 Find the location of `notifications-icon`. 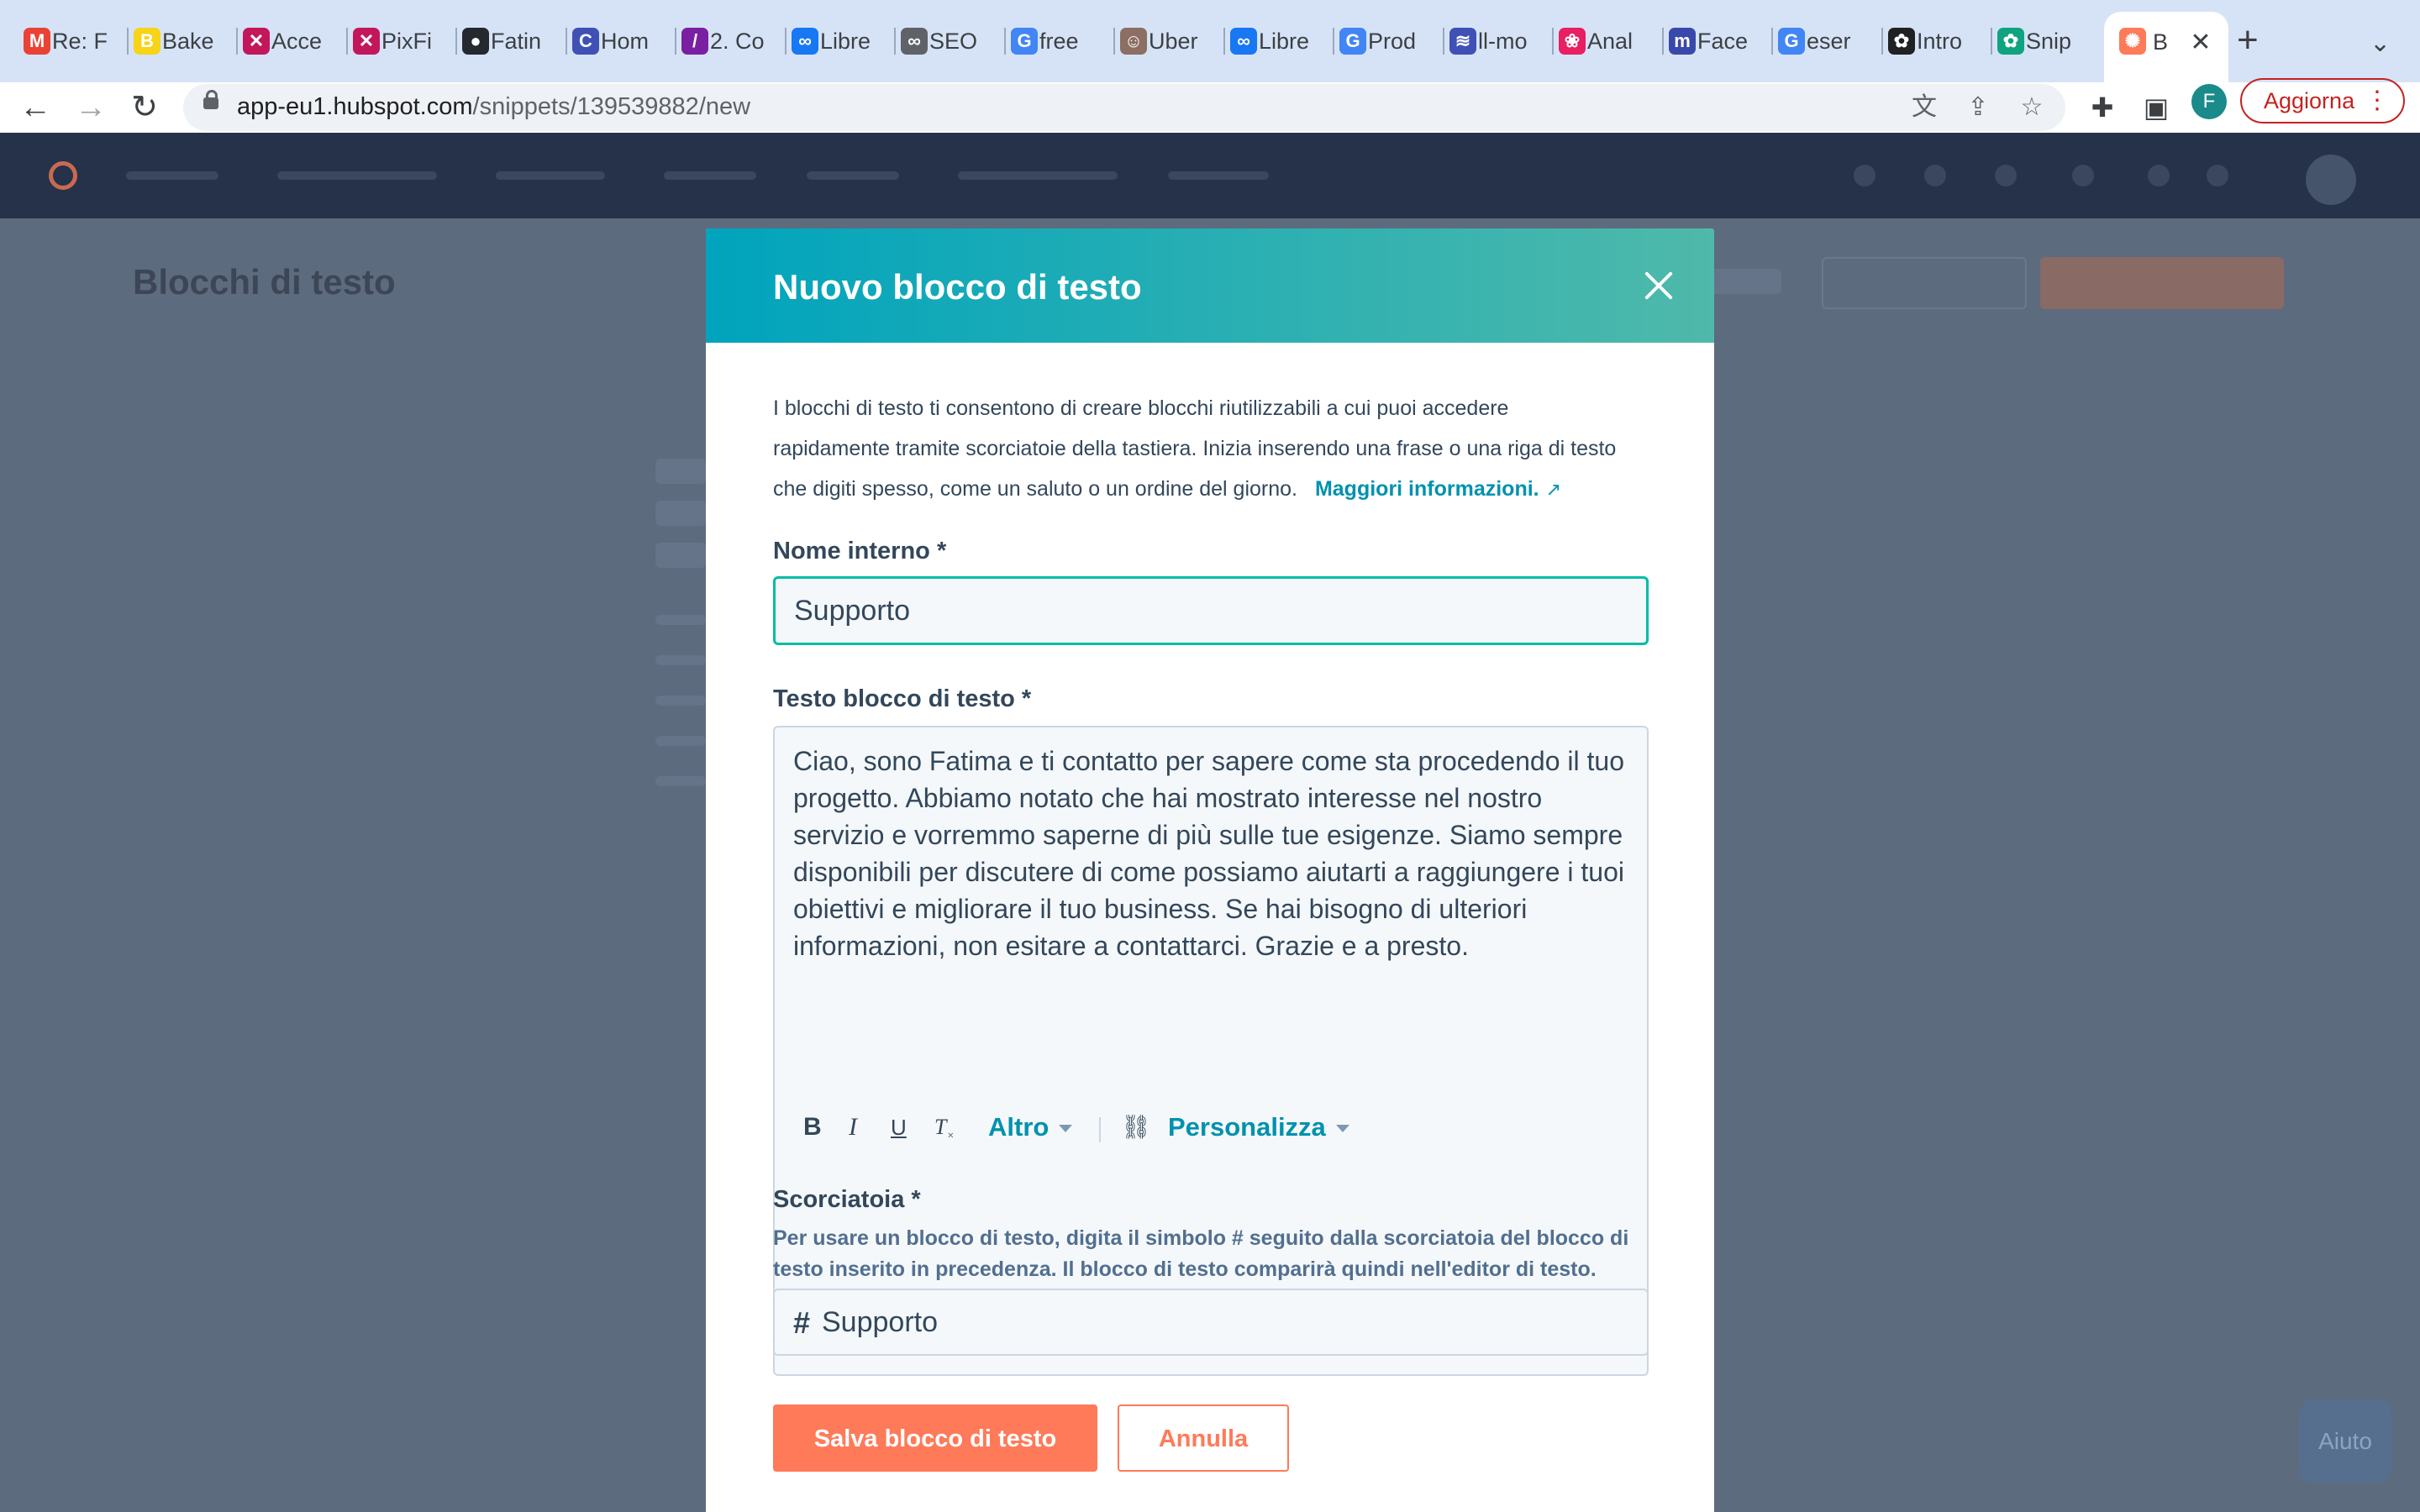

notifications-icon is located at coordinates (2217, 175).